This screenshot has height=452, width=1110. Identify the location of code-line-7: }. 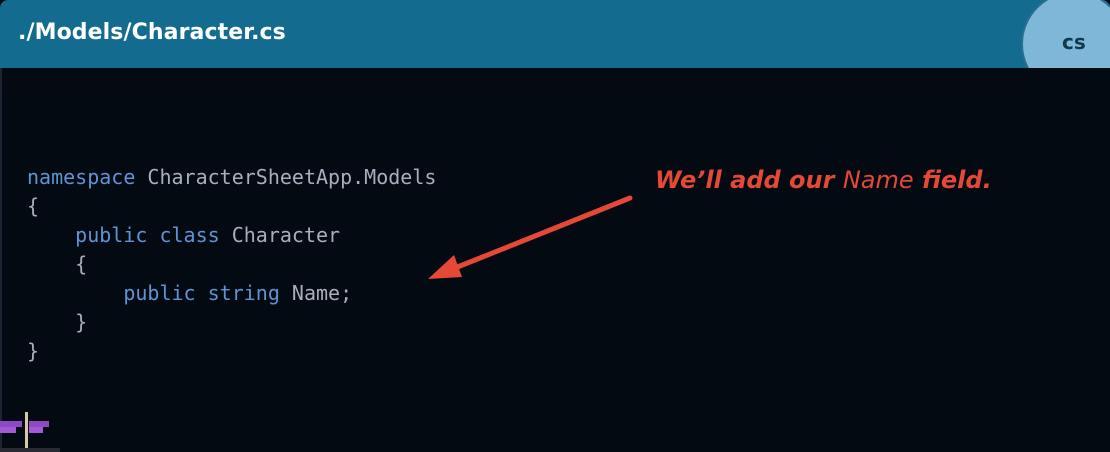
(33, 351).